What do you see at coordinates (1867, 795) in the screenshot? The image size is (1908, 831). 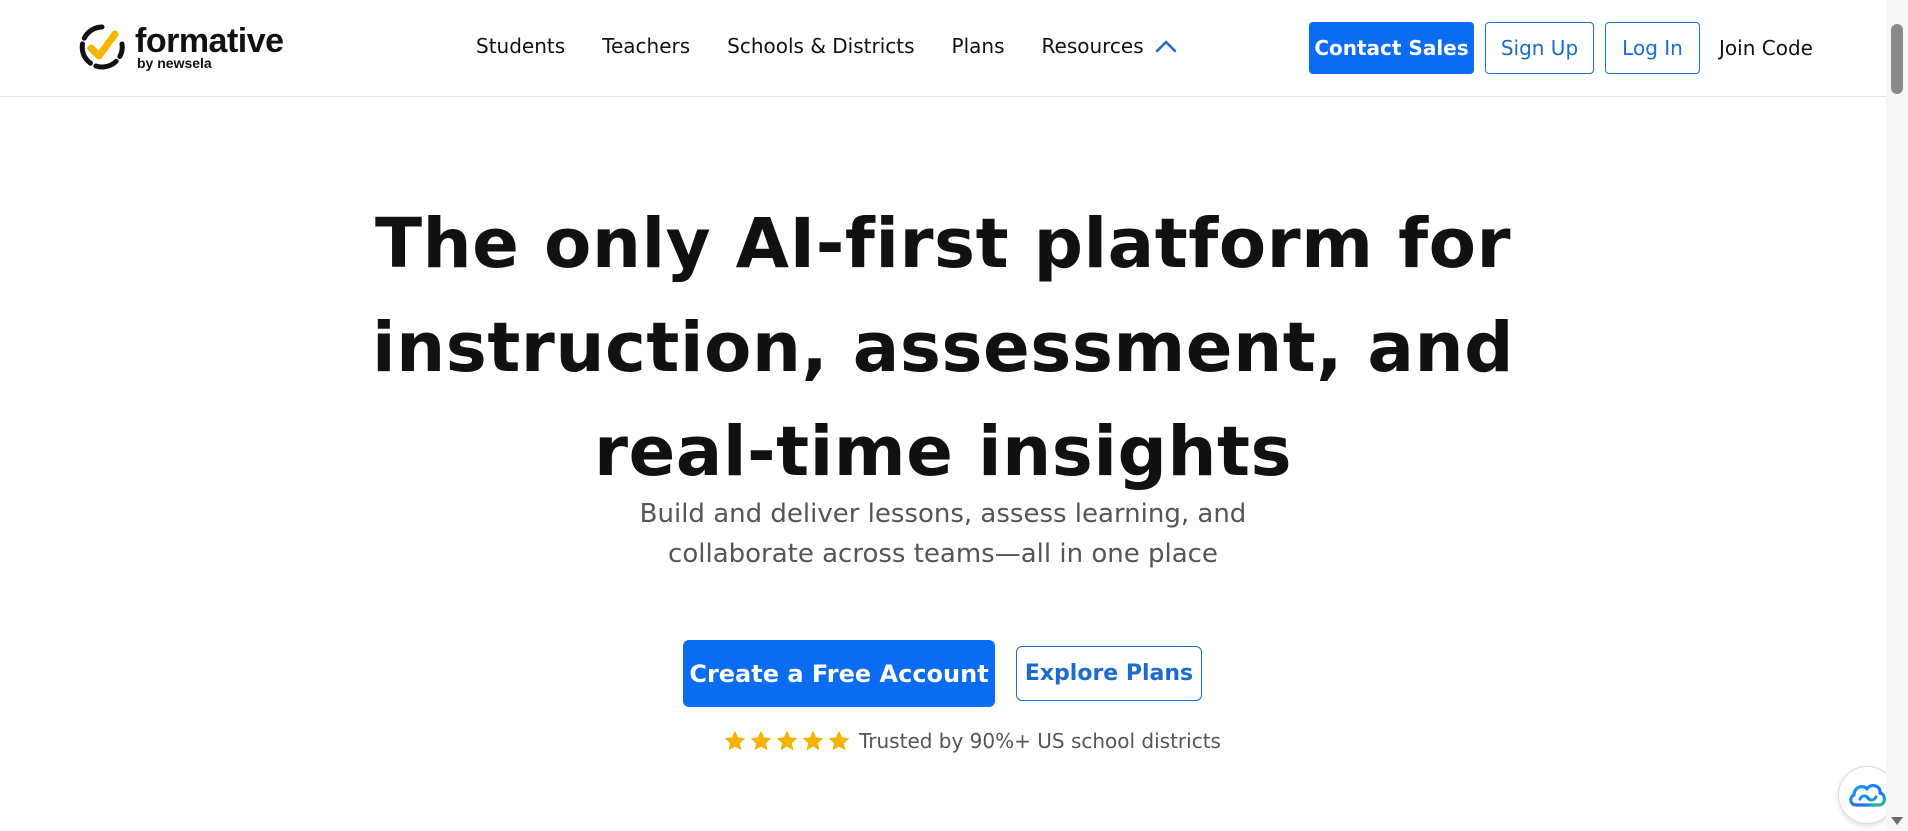 I see `cloud-assistant-icon` at bounding box center [1867, 795].